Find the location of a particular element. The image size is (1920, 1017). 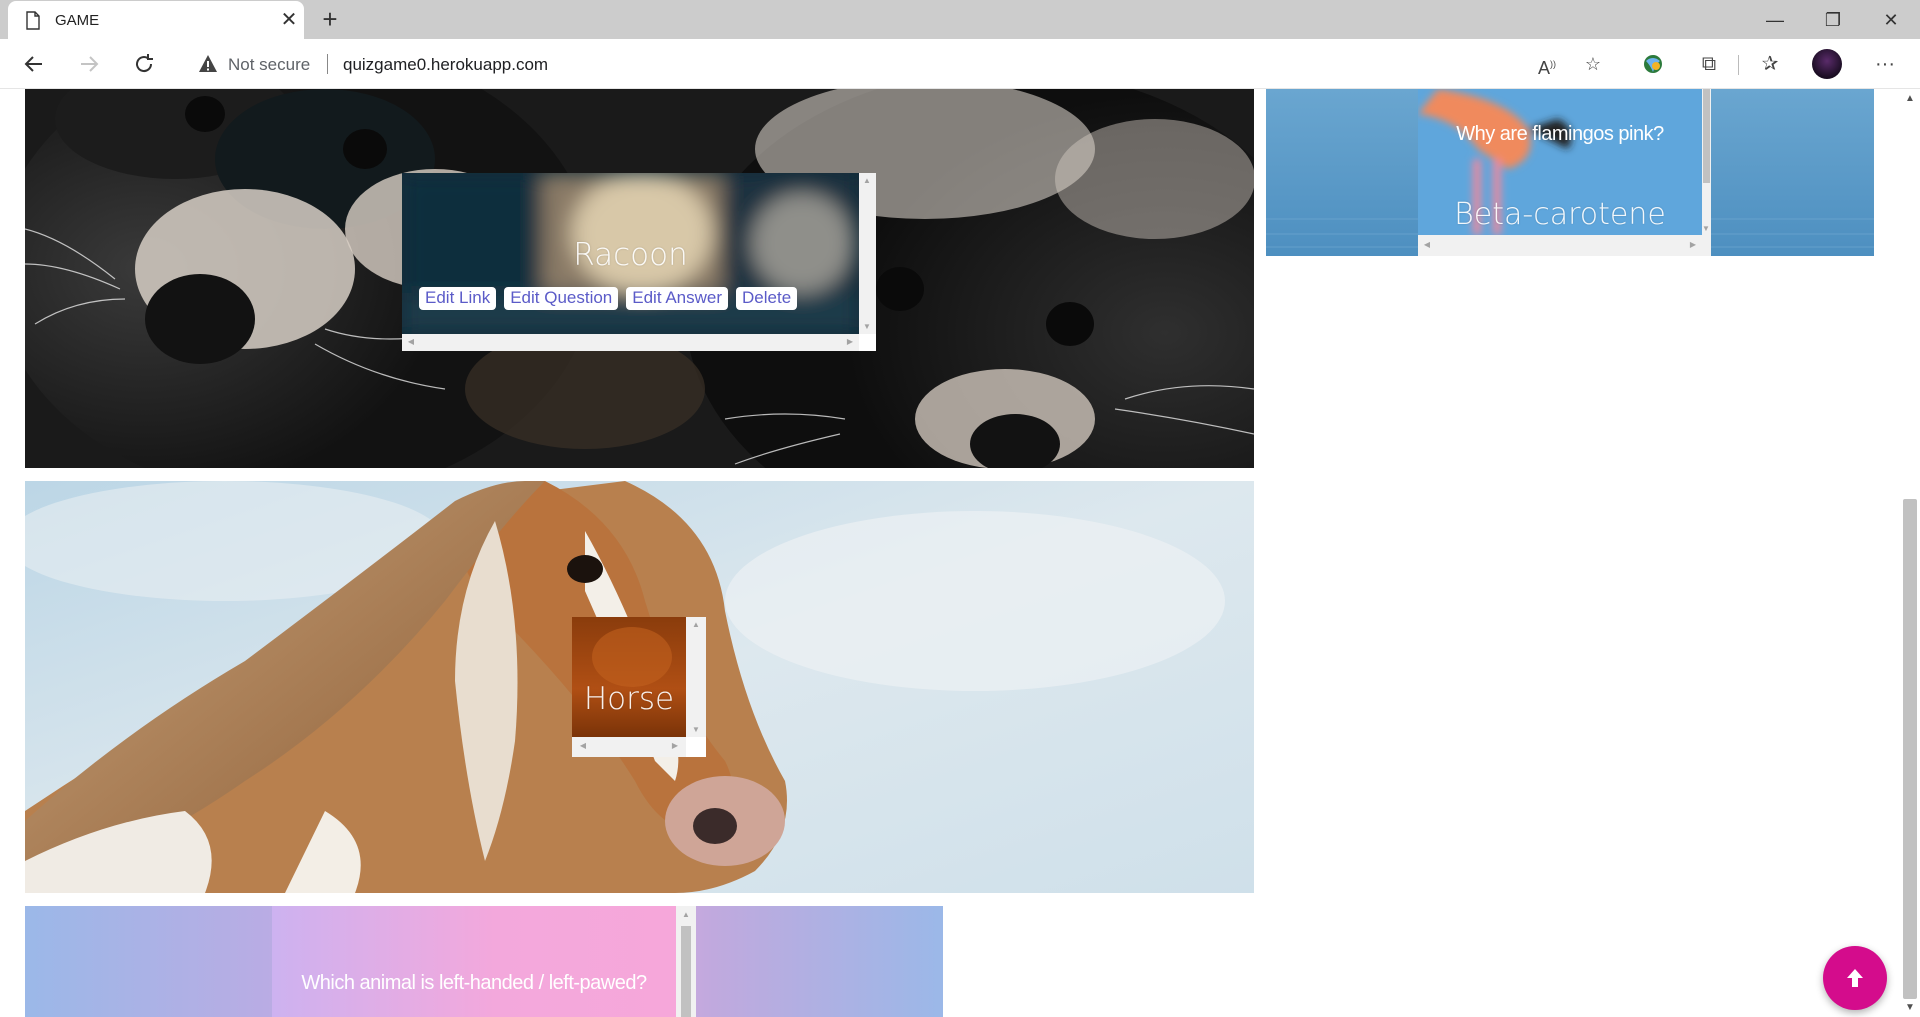

address-bar: Not secure quizgame0.herokuapp.com A)) ☆ is located at coordinates (900, 64).